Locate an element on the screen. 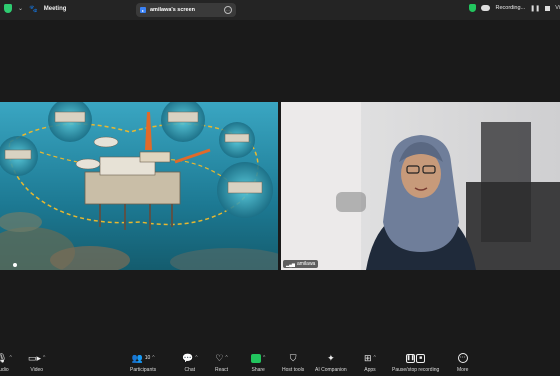 This screenshot has width=560, height=376. security-shield-icon is located at coordinates (8, 8).